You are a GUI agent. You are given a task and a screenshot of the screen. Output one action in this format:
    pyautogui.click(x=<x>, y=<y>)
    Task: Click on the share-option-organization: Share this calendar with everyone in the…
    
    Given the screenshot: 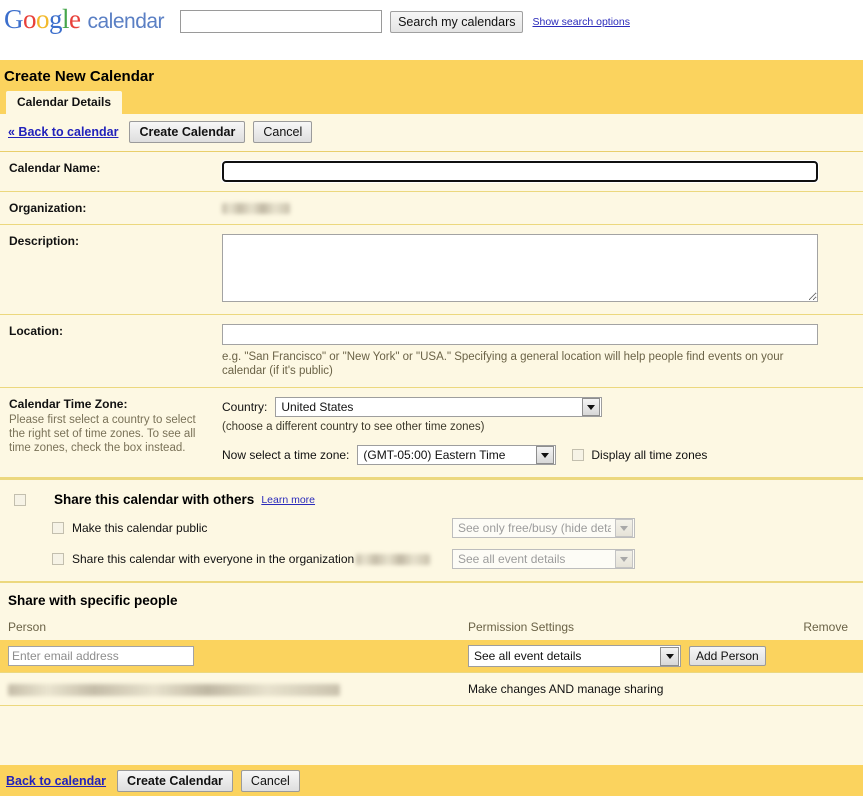 What is the action you would take?
    pyautogui.click(x=431, y=559)
    